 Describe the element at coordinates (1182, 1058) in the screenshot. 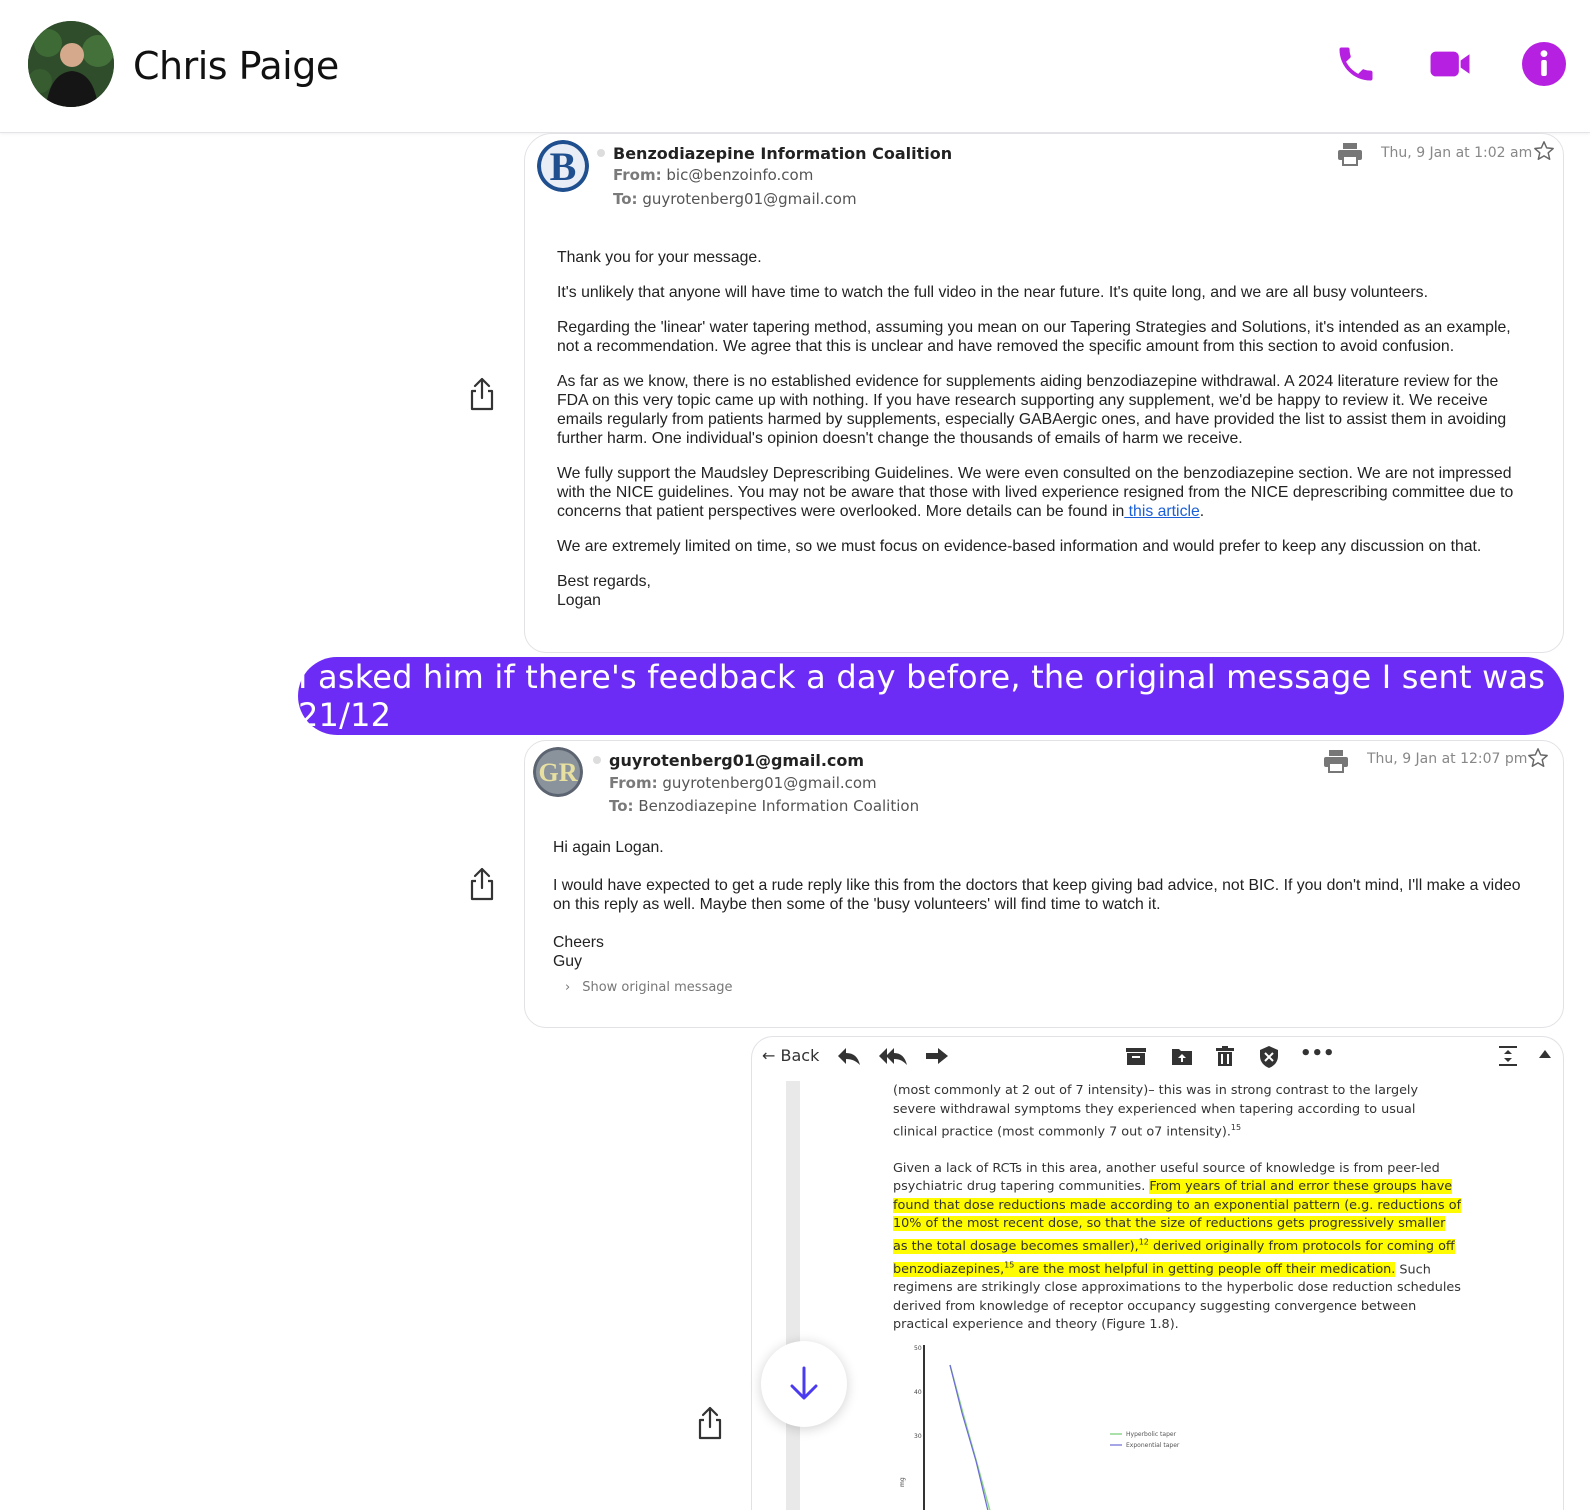

I see `move-to-folder-icon` at that location.